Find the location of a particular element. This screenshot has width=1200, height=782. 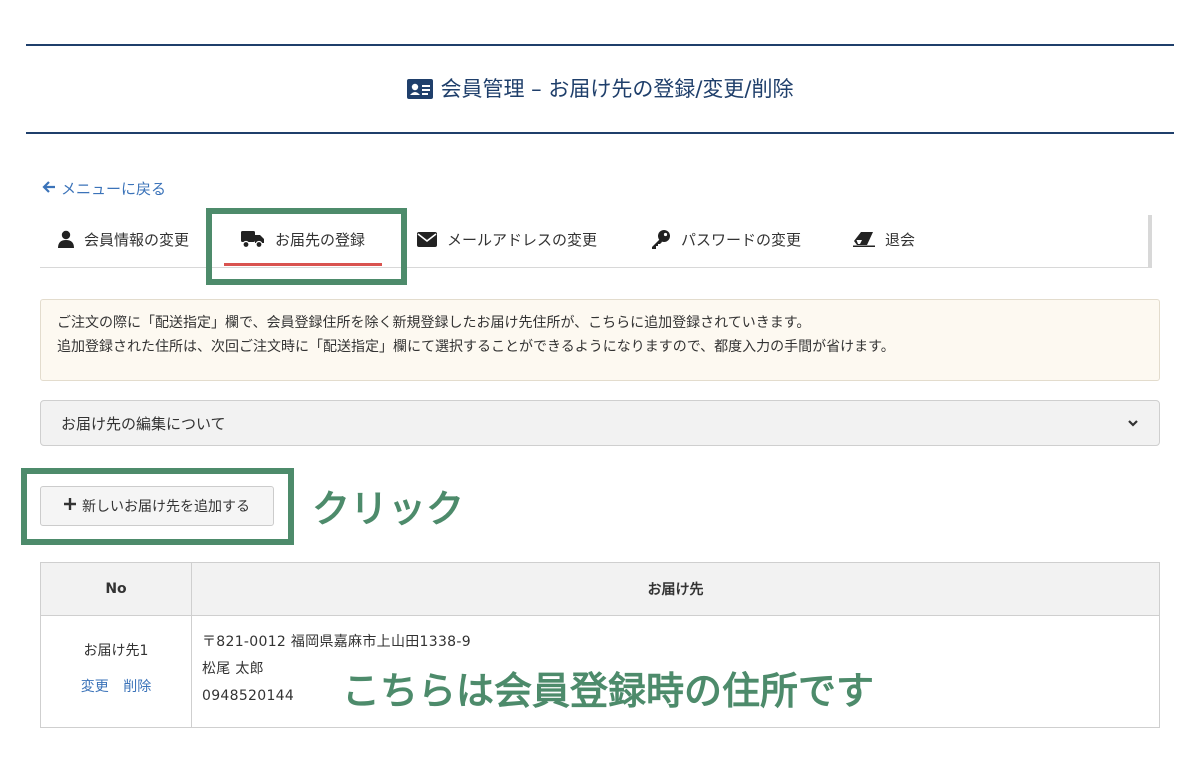

envelope-icon is located at coordinates (427, 239).